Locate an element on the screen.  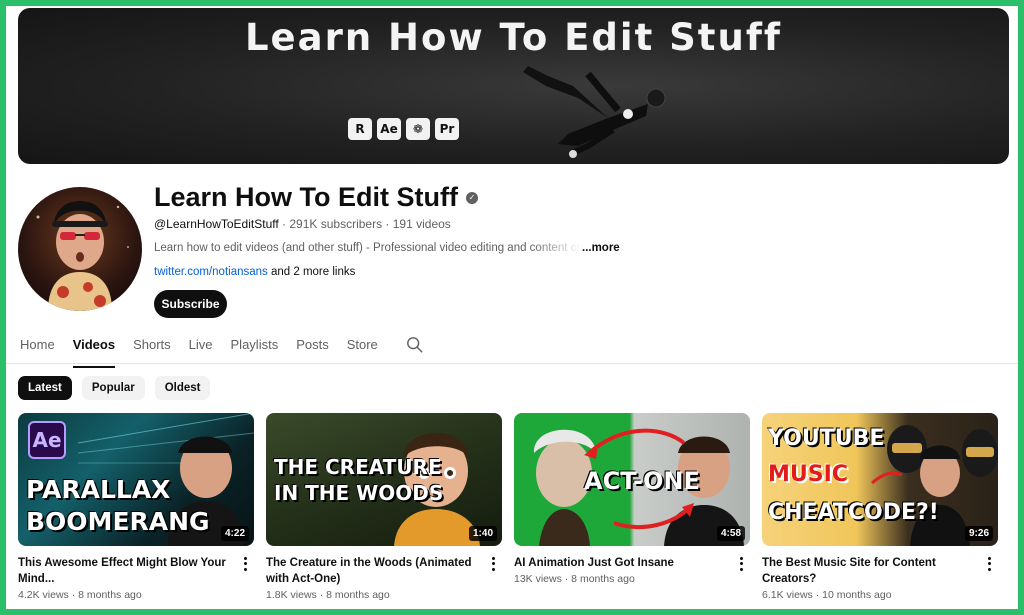
tab-shorts: Shorts is located at coordinates (152, 345).